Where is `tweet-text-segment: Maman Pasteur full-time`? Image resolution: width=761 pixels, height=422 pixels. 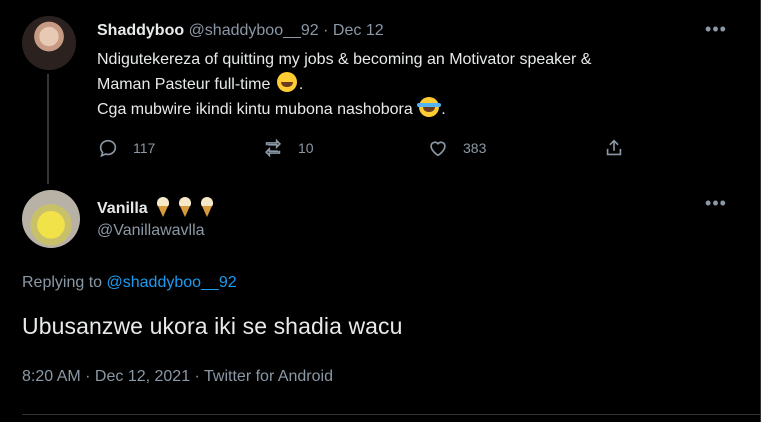
tweet-text-segment: Maman Pasteur full-time is located at coordinates (184, 84).